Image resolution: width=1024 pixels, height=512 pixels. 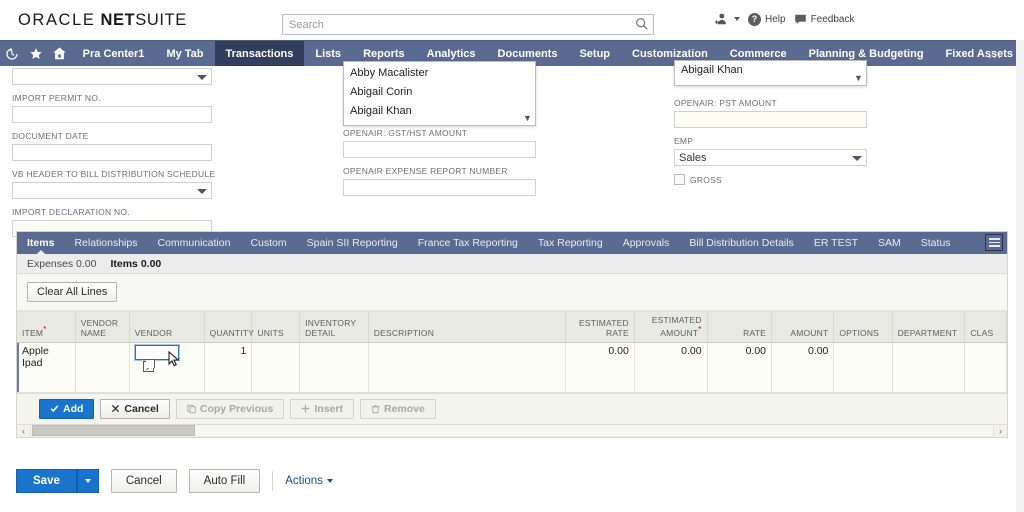 I want to click on cell-amount: 0.00, so click(x=803, y=367).